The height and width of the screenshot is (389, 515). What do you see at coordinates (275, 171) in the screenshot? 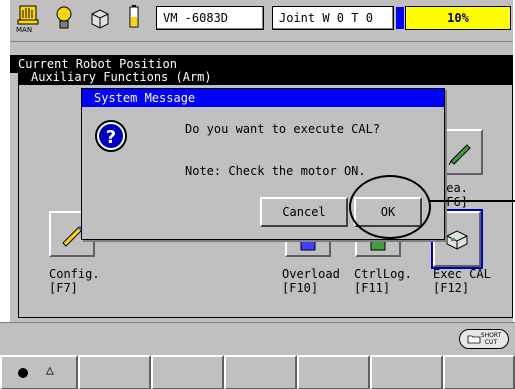
I see `dialog-note: Note: Check the motor ON.` at bounding box center [275, 171].